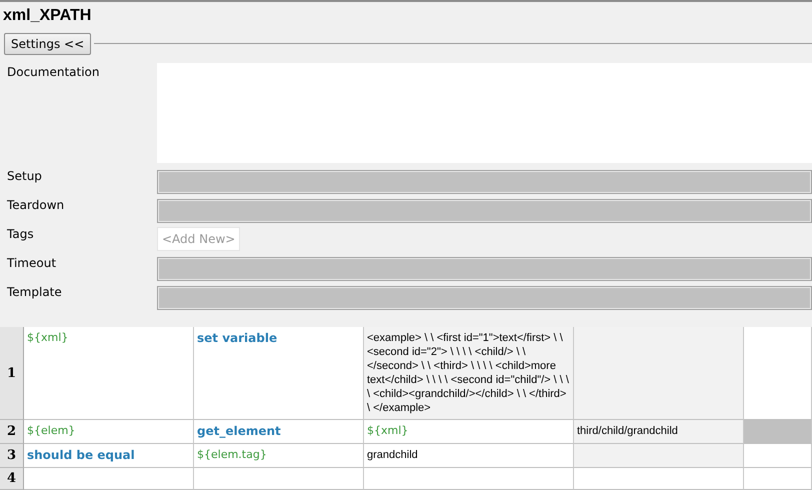  Describe the element at coordinates (53, 71) in the screenshot. I see `field-label: Documentation` at that location.